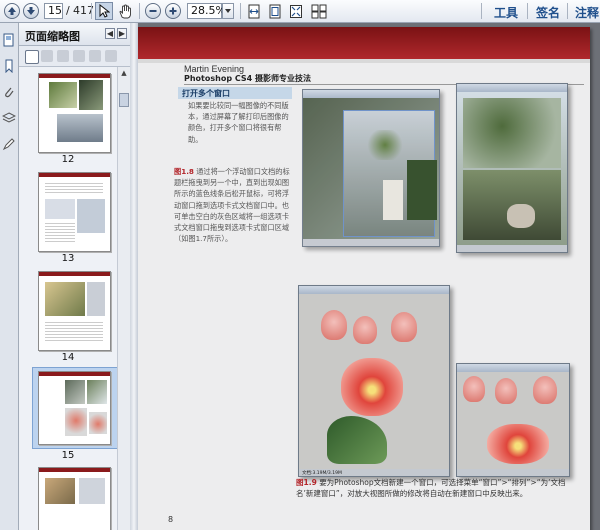 This screenshot has width=600, height=530. I want to click on print-page-icon, so click(111, 56).